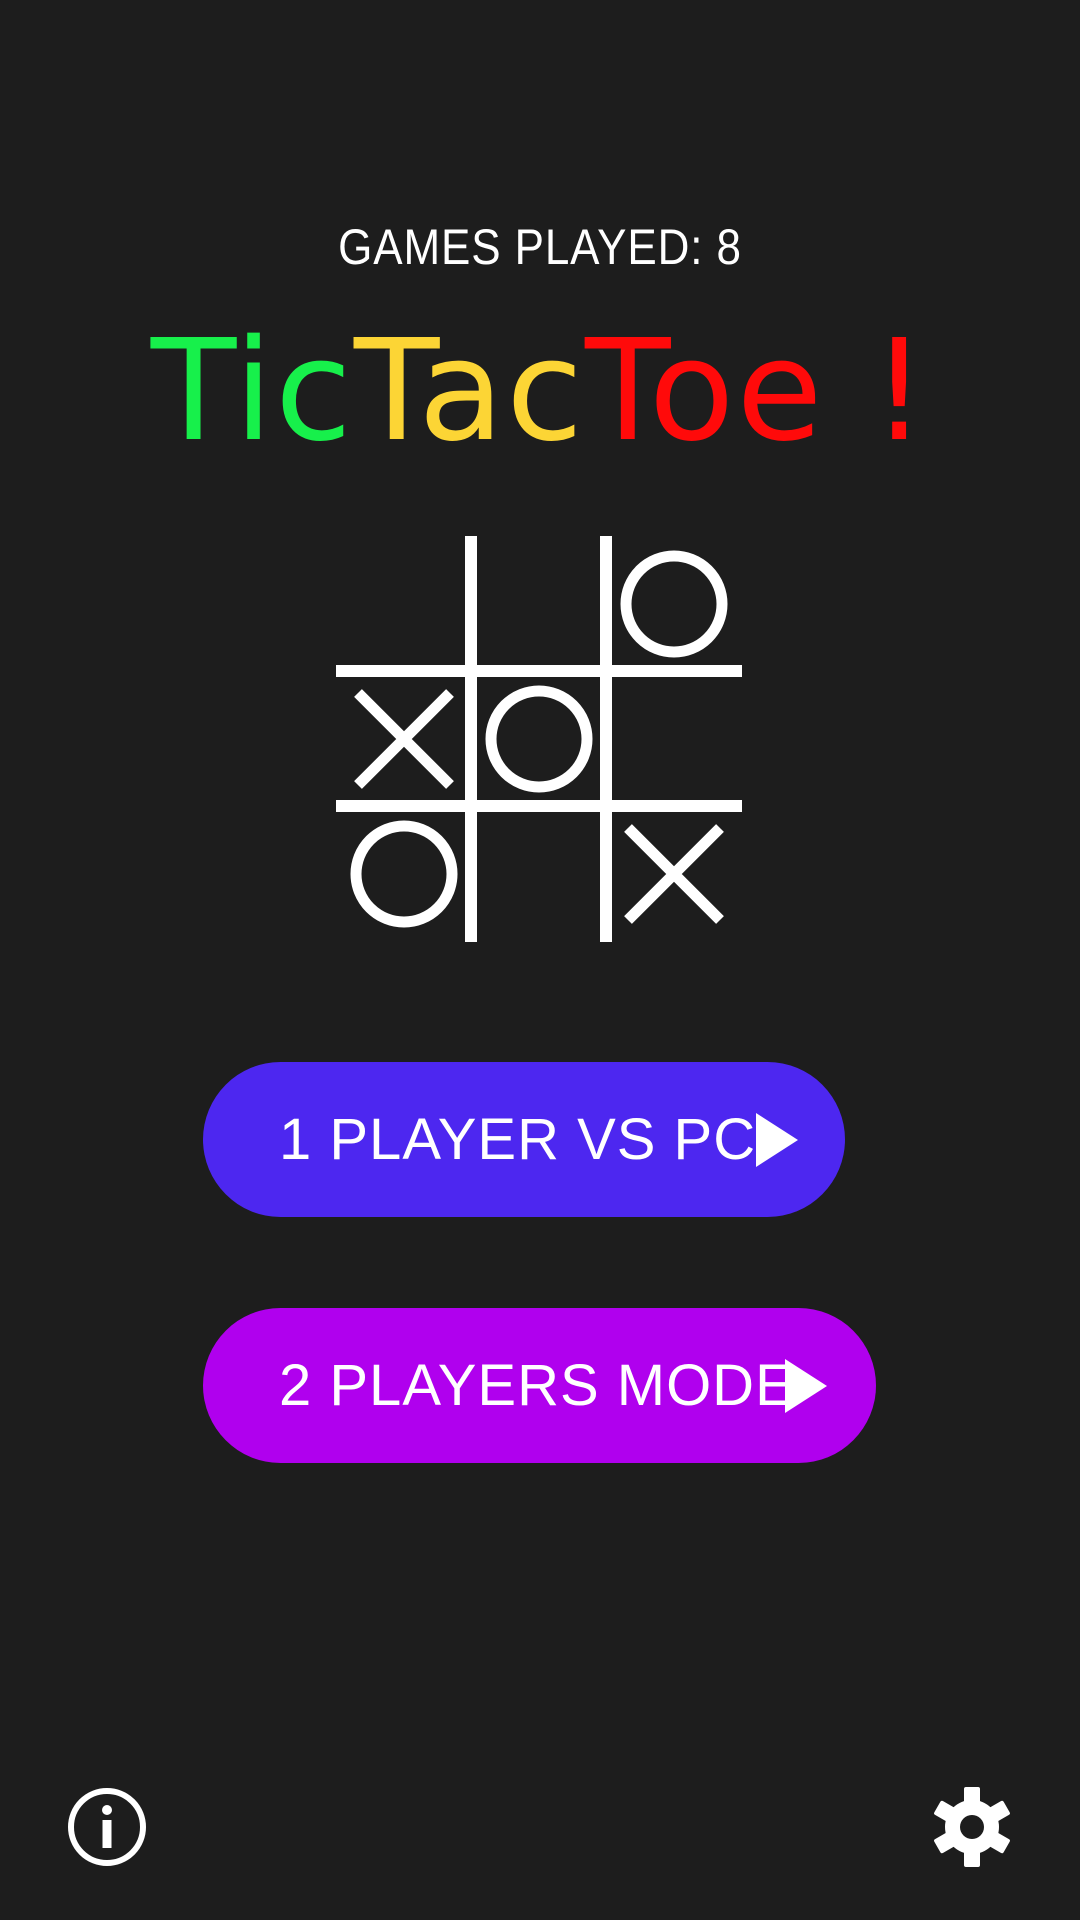 The width and height of the screenshot is (1080, 1920). I want to click on two-players-mode-button: 2 PLAYERS MODE, so click(539, 1385).